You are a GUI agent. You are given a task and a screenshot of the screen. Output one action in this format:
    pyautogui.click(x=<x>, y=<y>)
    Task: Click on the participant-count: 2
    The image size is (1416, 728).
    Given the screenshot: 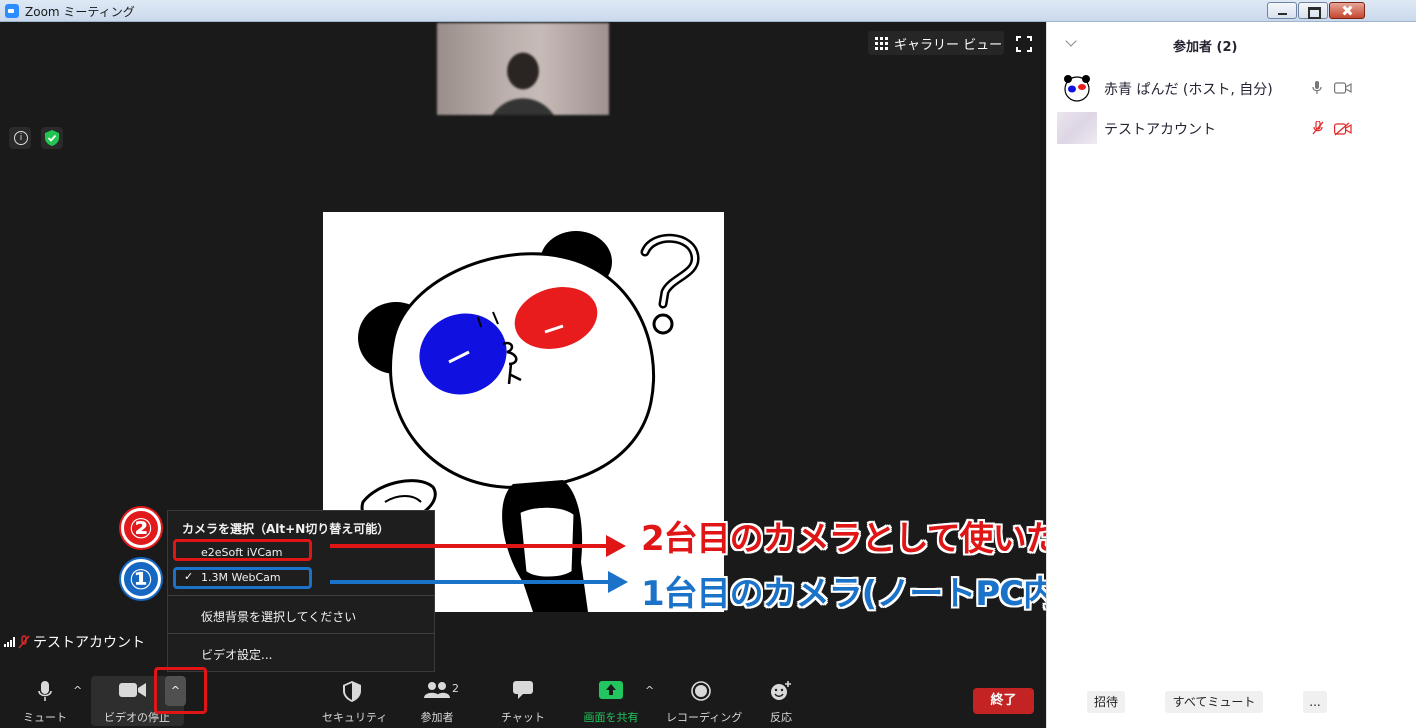 What is the action you would take?
    pyautogui.click(x=455, y=688)
    